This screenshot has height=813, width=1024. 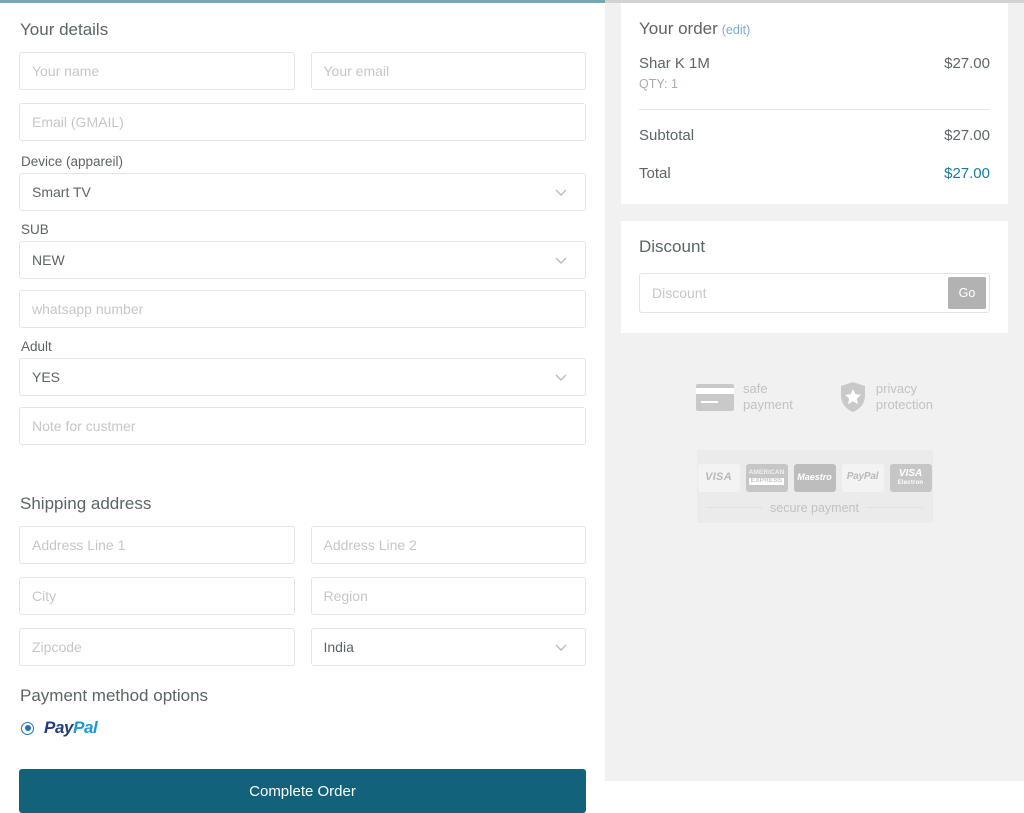 I want to click on safe-payment-line1: safe, so click(x=755, y=388).